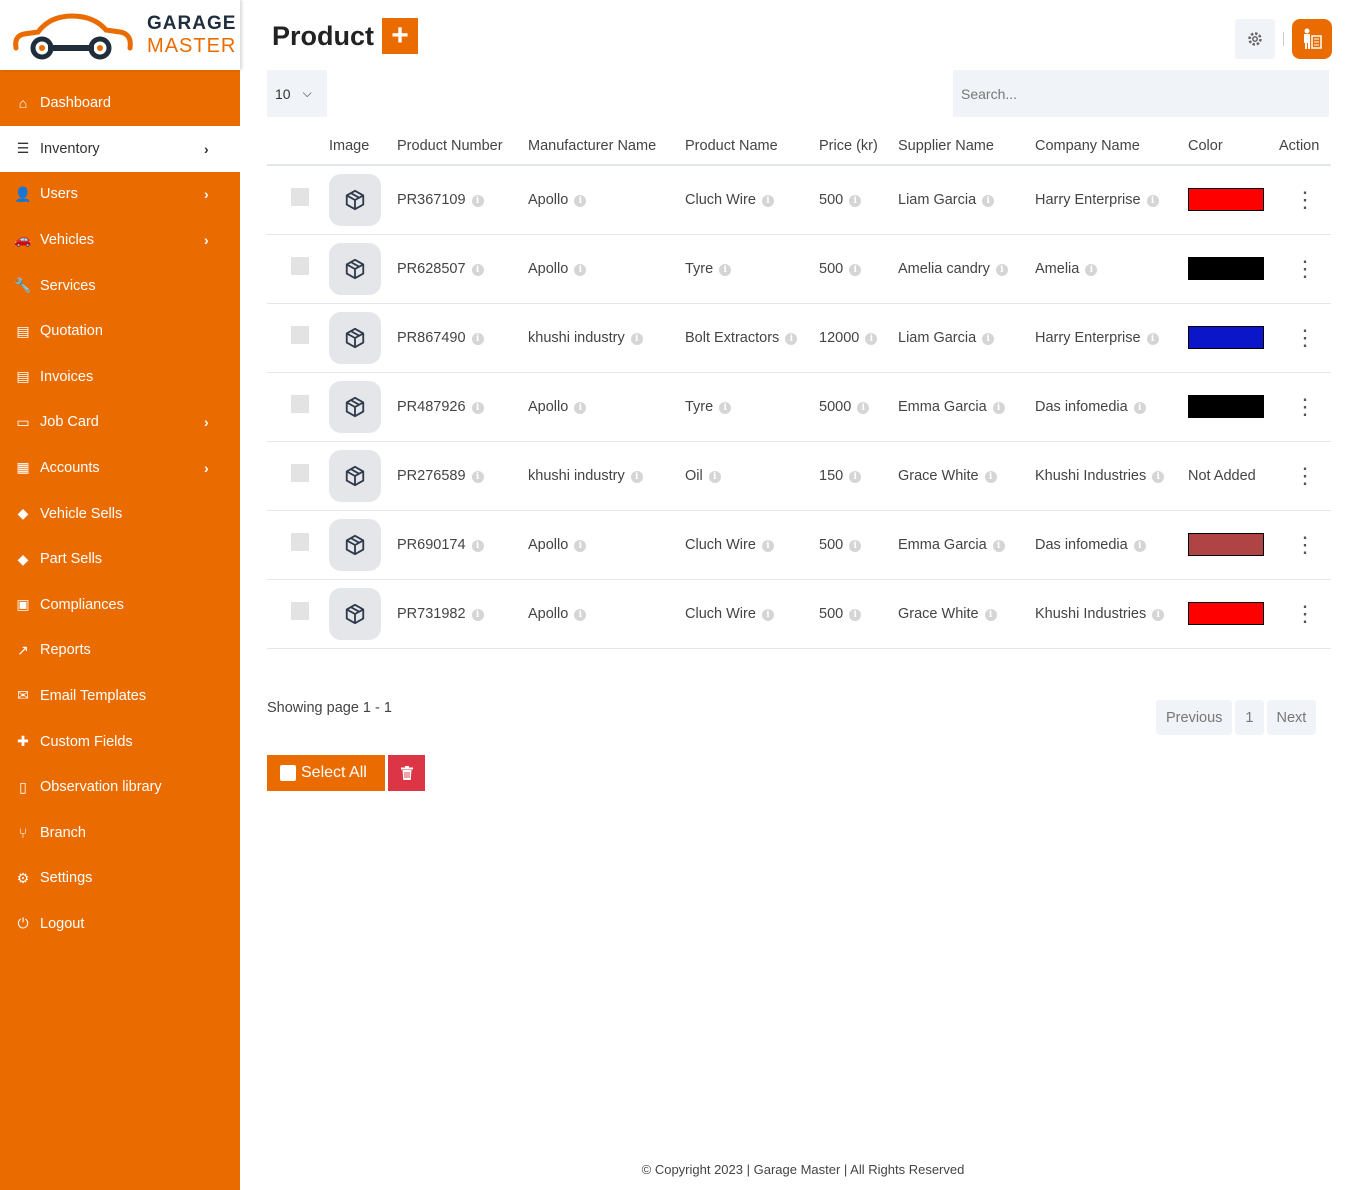 Image resolution: width=1366 pixels, height=1190 pixels. What do you see at coordinates (120, 924) in the screenshot?
I see `sidebar-item-logout: ⏻ Logout` at bounding box center [120, 924].